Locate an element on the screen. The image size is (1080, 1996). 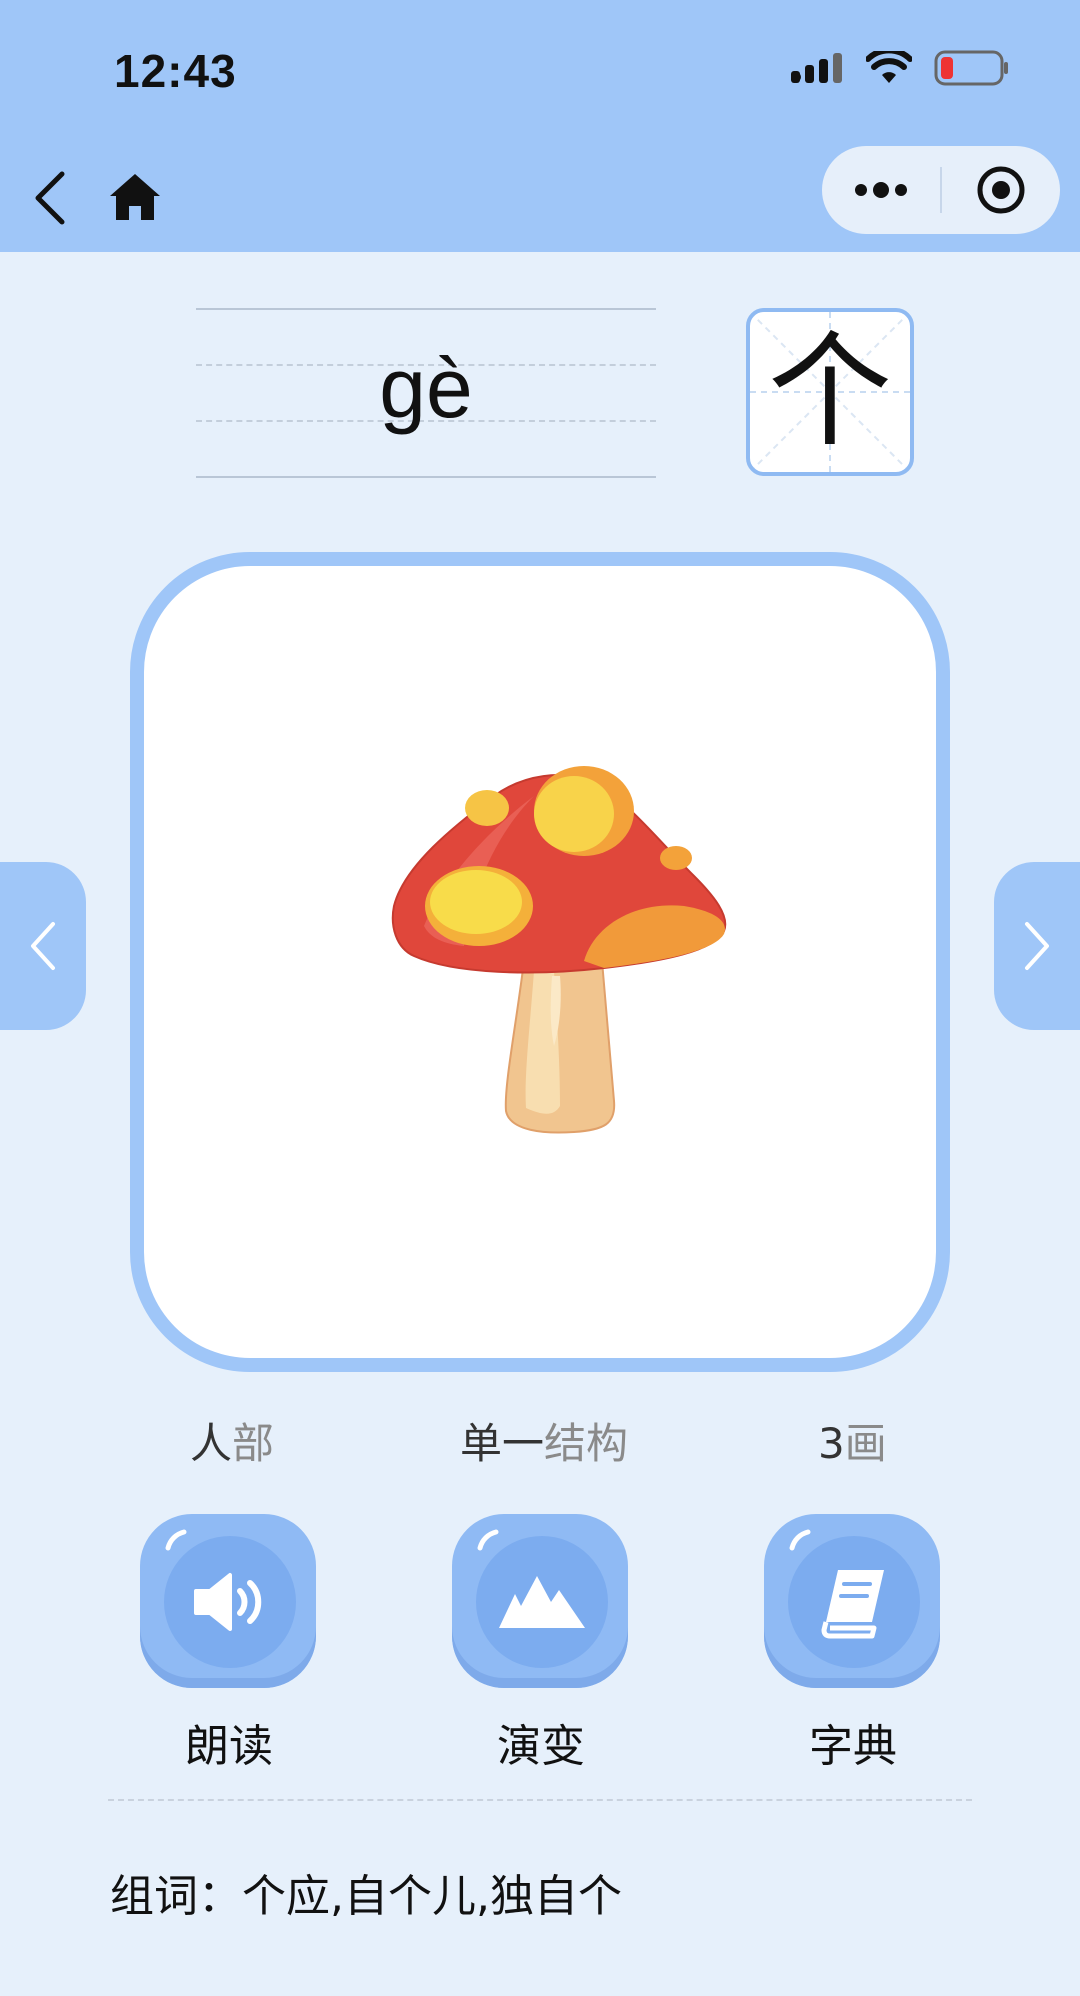
radical-info: 人部 is located at coordinates (232, 1440).